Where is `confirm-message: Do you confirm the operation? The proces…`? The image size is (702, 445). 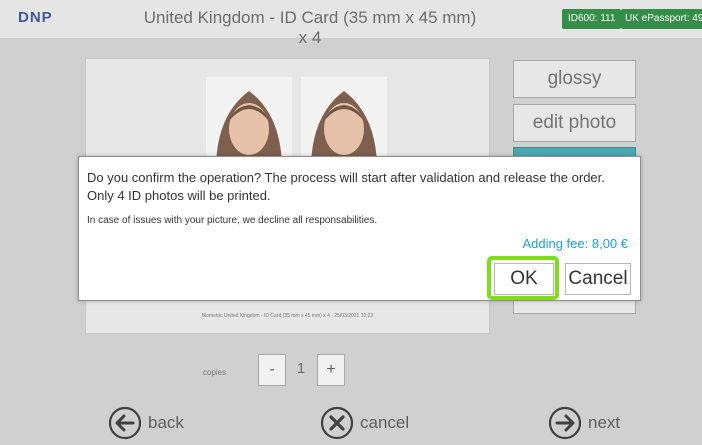 confirm-message: Do you confirm the operation? The proces… is located at coordinates (346, 186).